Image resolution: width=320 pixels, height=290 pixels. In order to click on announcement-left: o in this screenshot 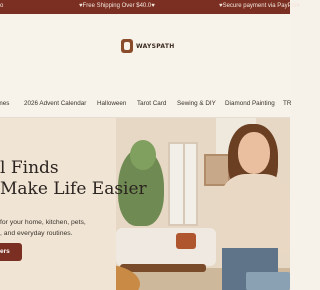, I will do `click(2, 6)`.